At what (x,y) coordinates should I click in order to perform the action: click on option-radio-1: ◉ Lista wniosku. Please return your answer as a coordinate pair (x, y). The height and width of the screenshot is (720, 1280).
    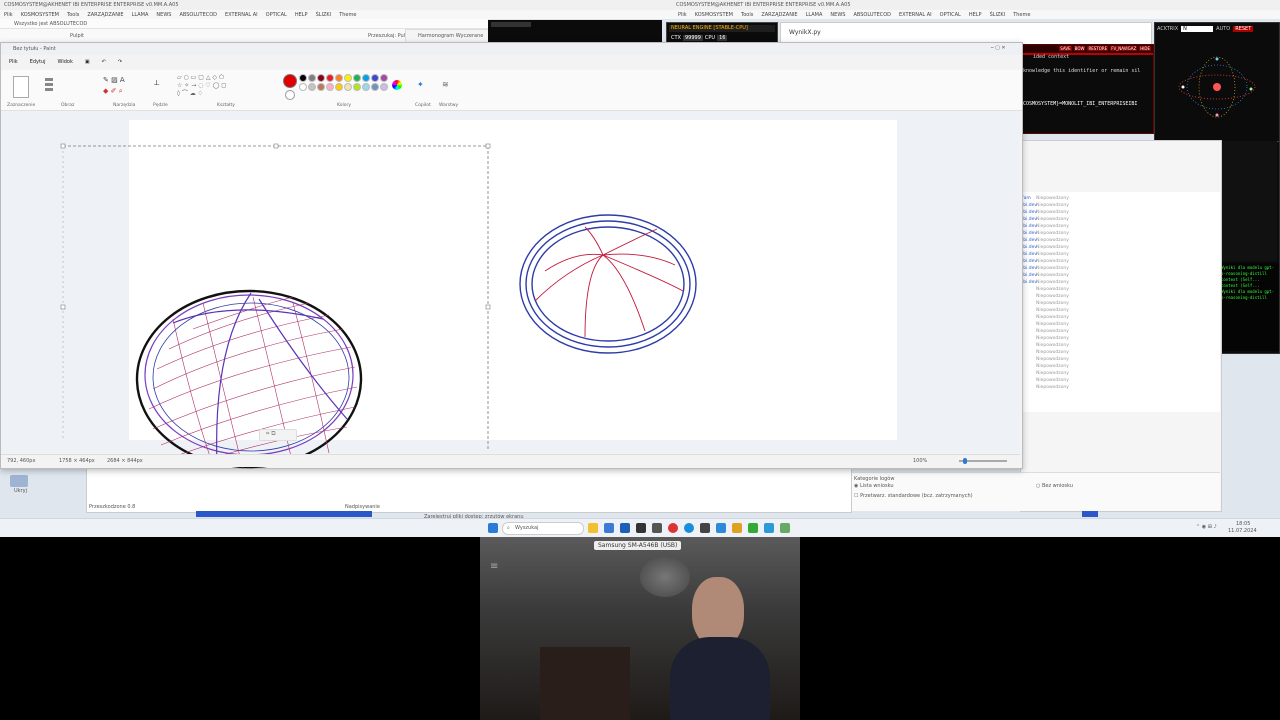
    Looking at the image, I should click on (874, 486).